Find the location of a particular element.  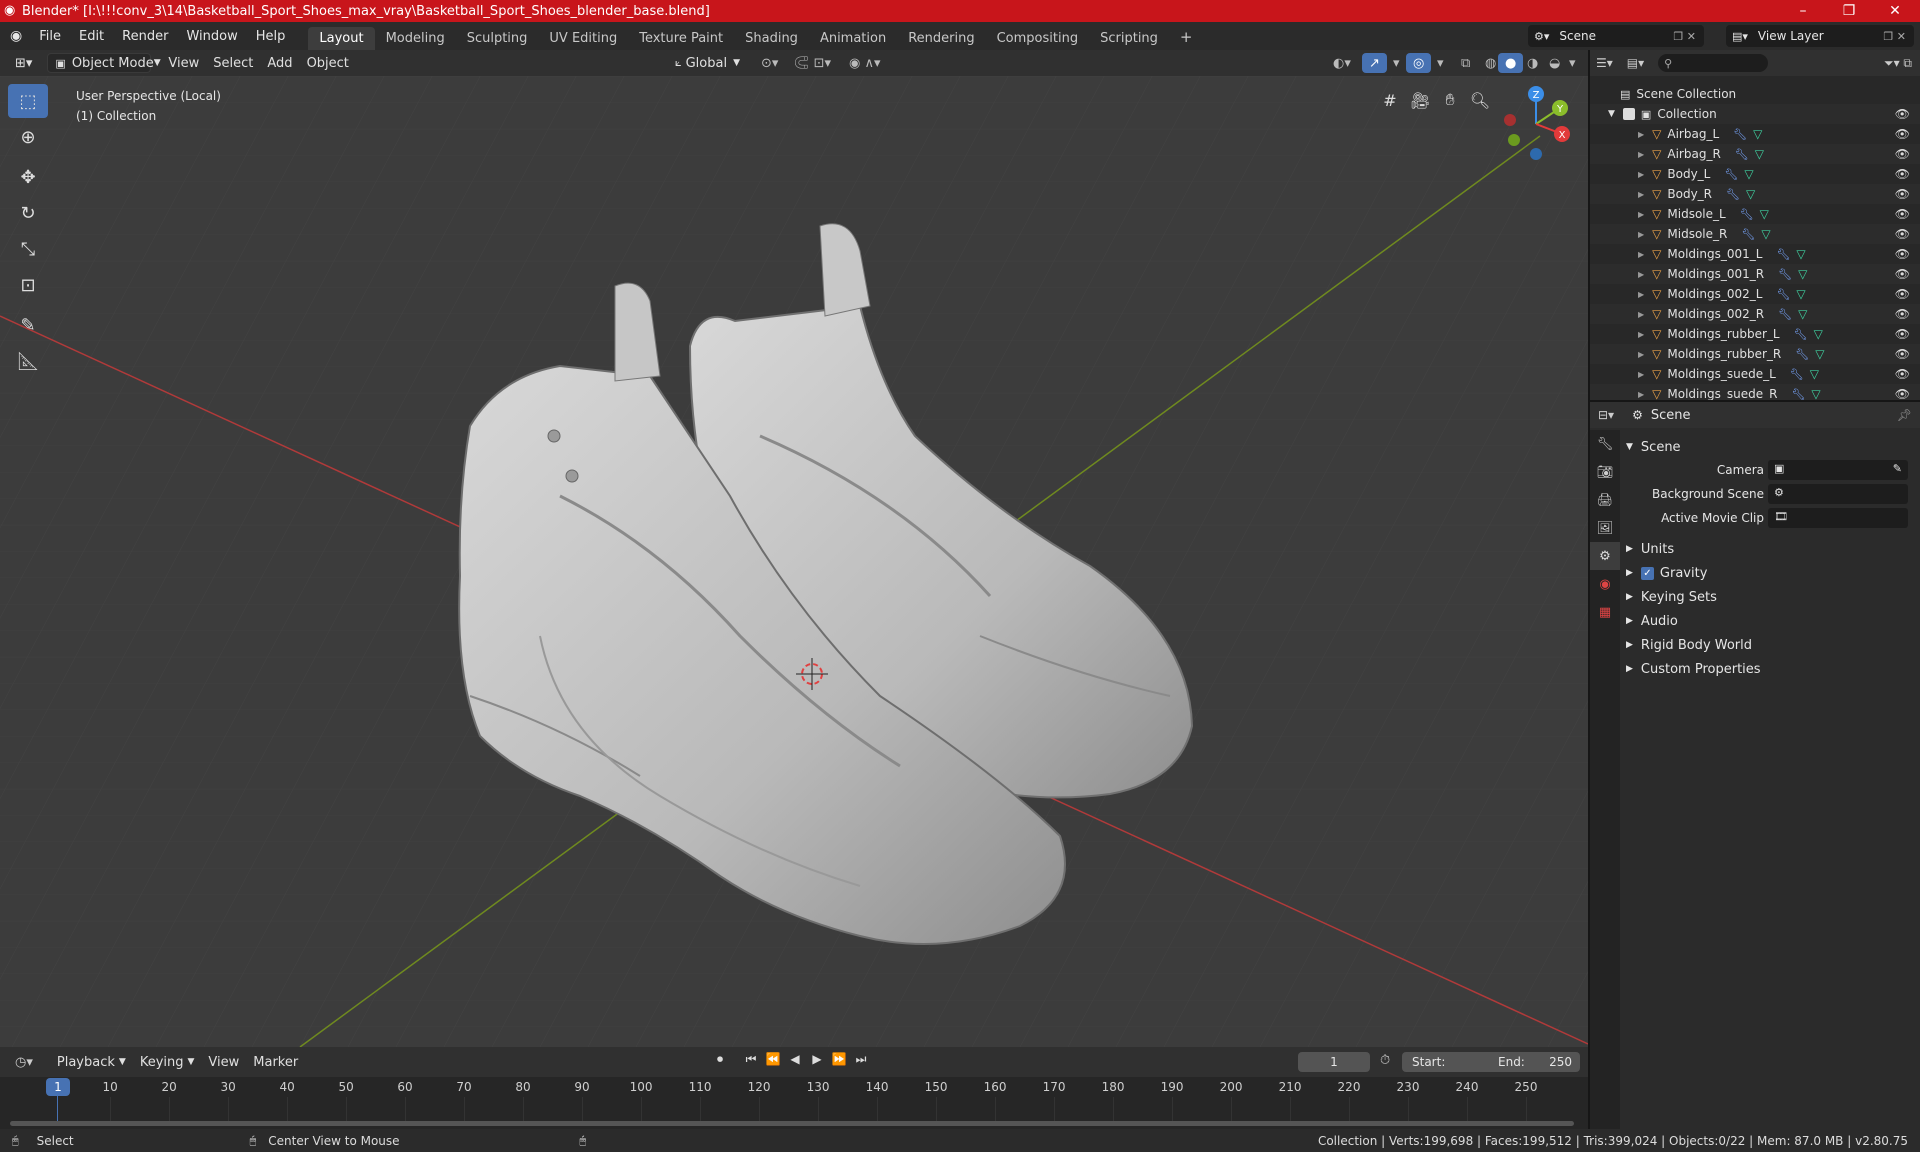

menu-select: Select is located at coordinates (233, 63).